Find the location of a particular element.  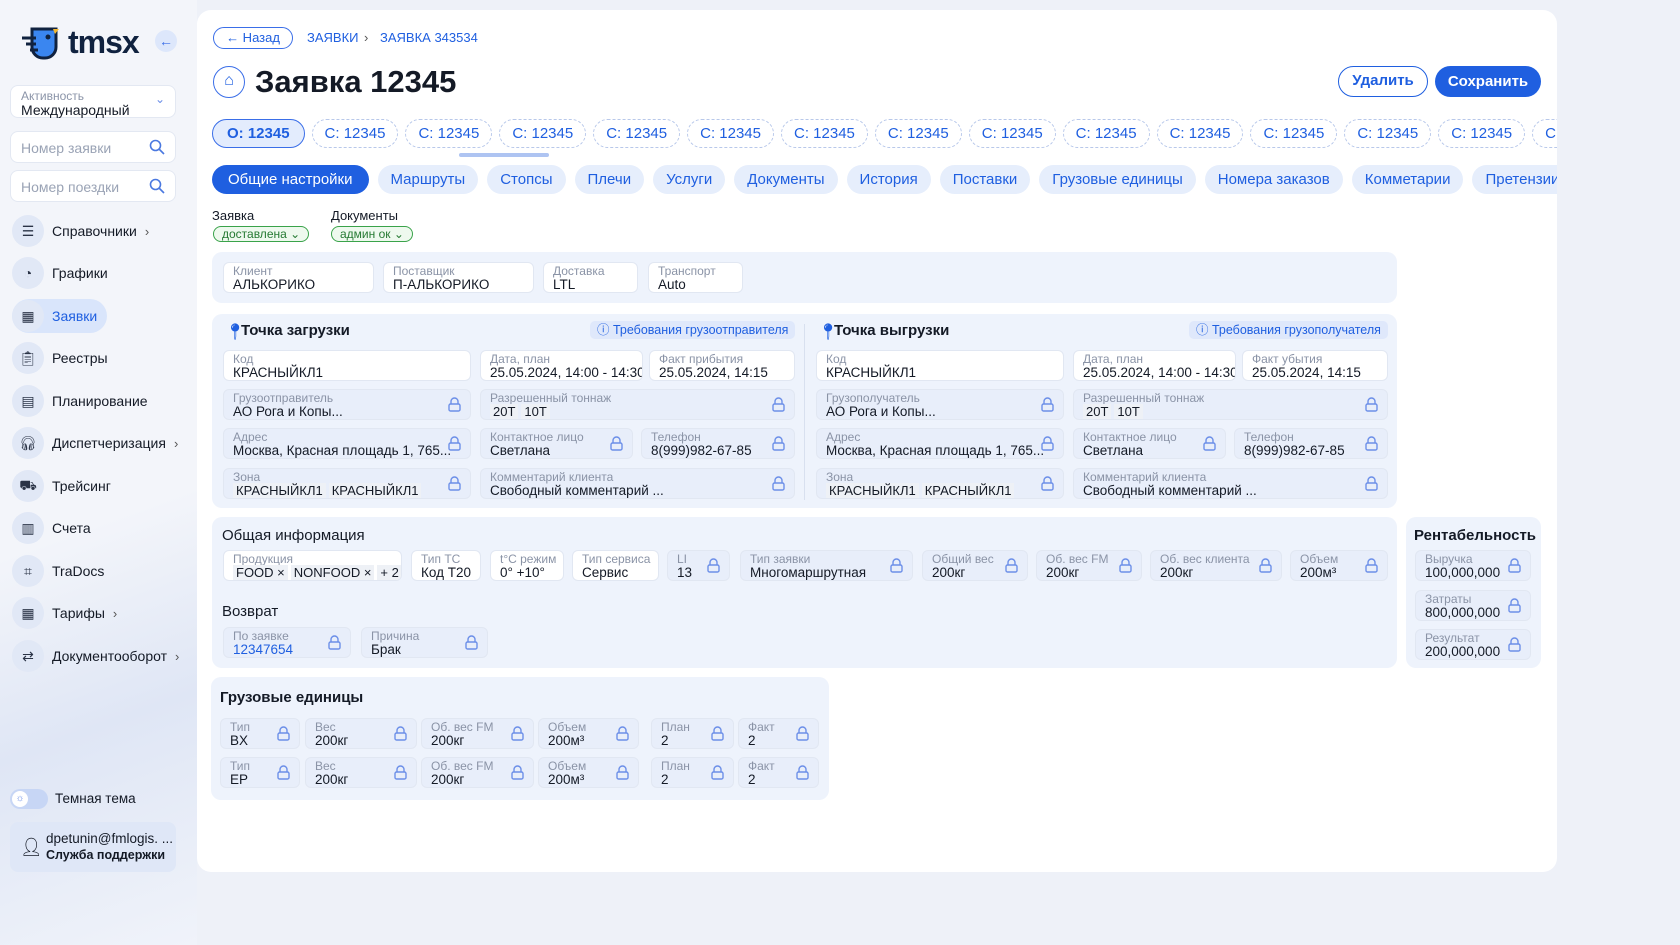

unloading-field: Разрешенный тоннаж 20Т 10Т is located at coordinates (1230, 404).